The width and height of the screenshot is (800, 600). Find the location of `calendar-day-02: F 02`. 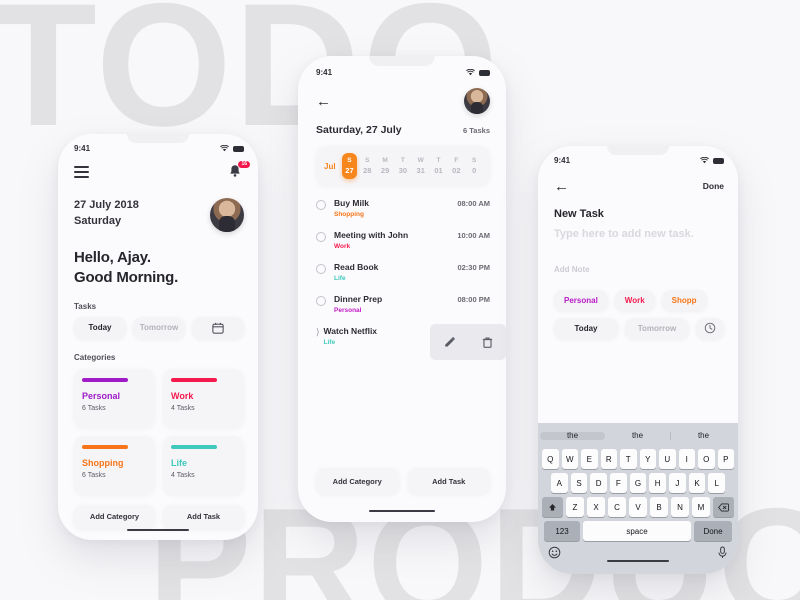

calendar-day-02: F 02 is located at coordinates (456, 166).